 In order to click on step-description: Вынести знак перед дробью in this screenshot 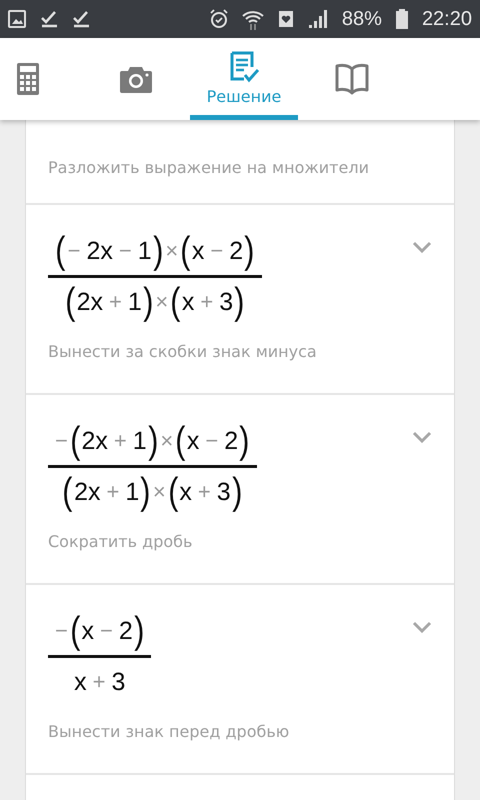, I will do `click(169, 731)`.